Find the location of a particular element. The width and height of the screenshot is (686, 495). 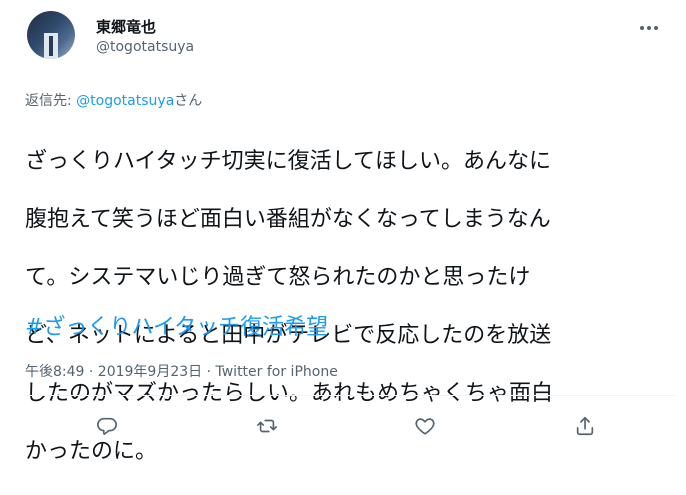

user-handle: @togotatsuya is located at coordinates (145, 47).